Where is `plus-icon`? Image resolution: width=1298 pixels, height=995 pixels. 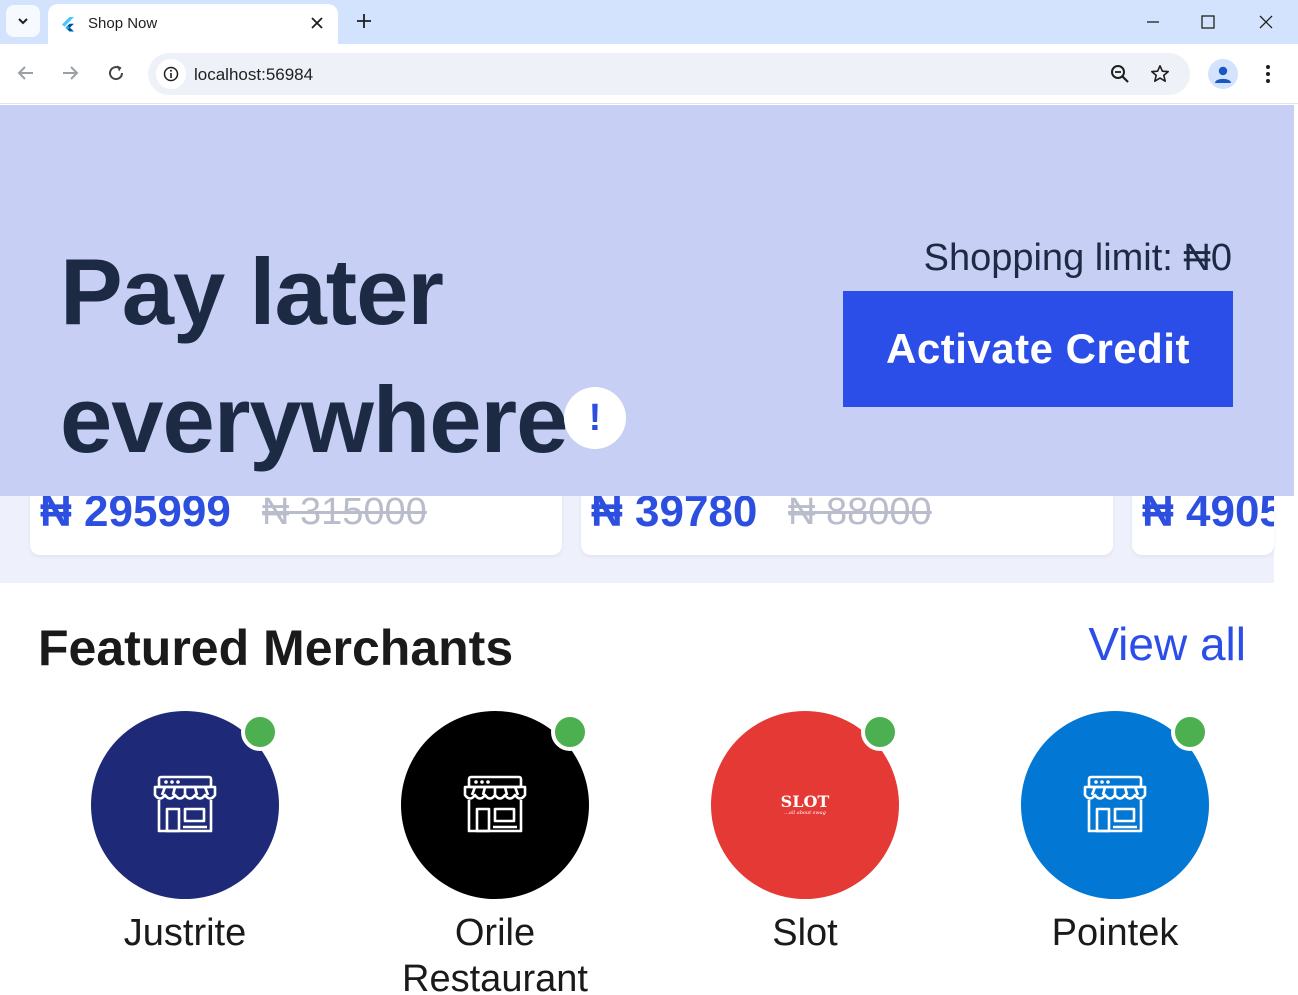 plus-icon is located at coordinates (364, 21).